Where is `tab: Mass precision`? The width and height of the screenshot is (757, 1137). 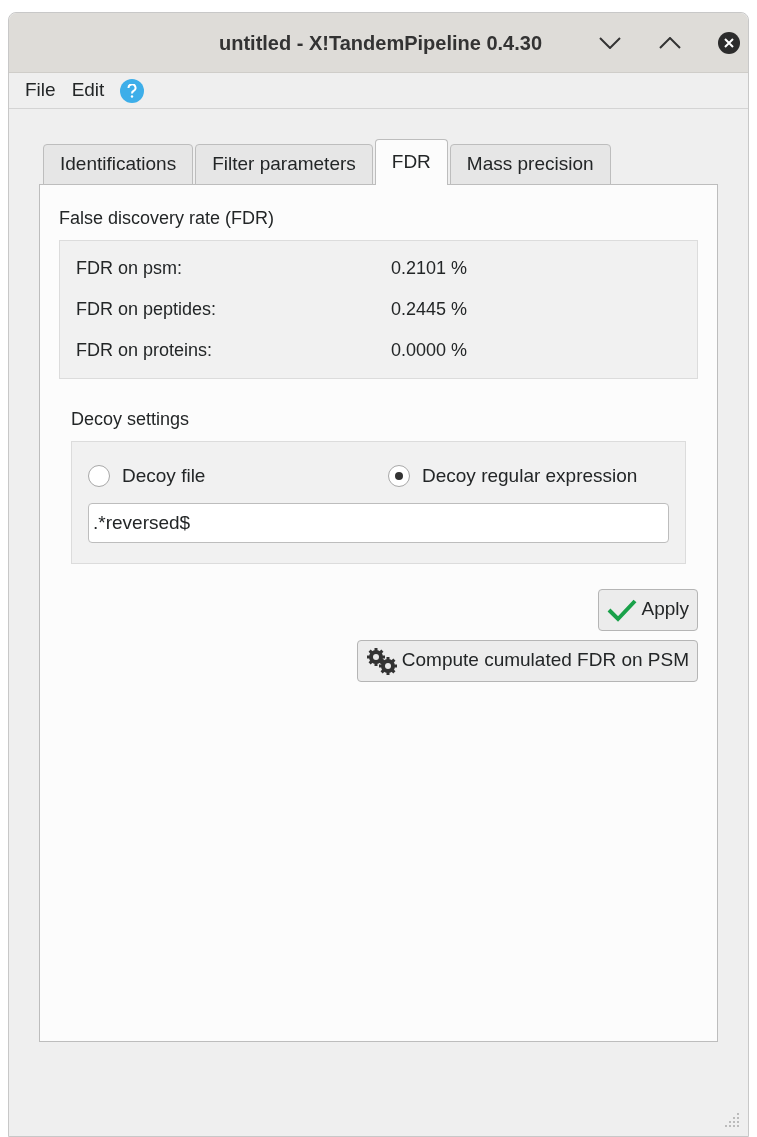 tab: Mass precision is located at coordinates (530, 164).